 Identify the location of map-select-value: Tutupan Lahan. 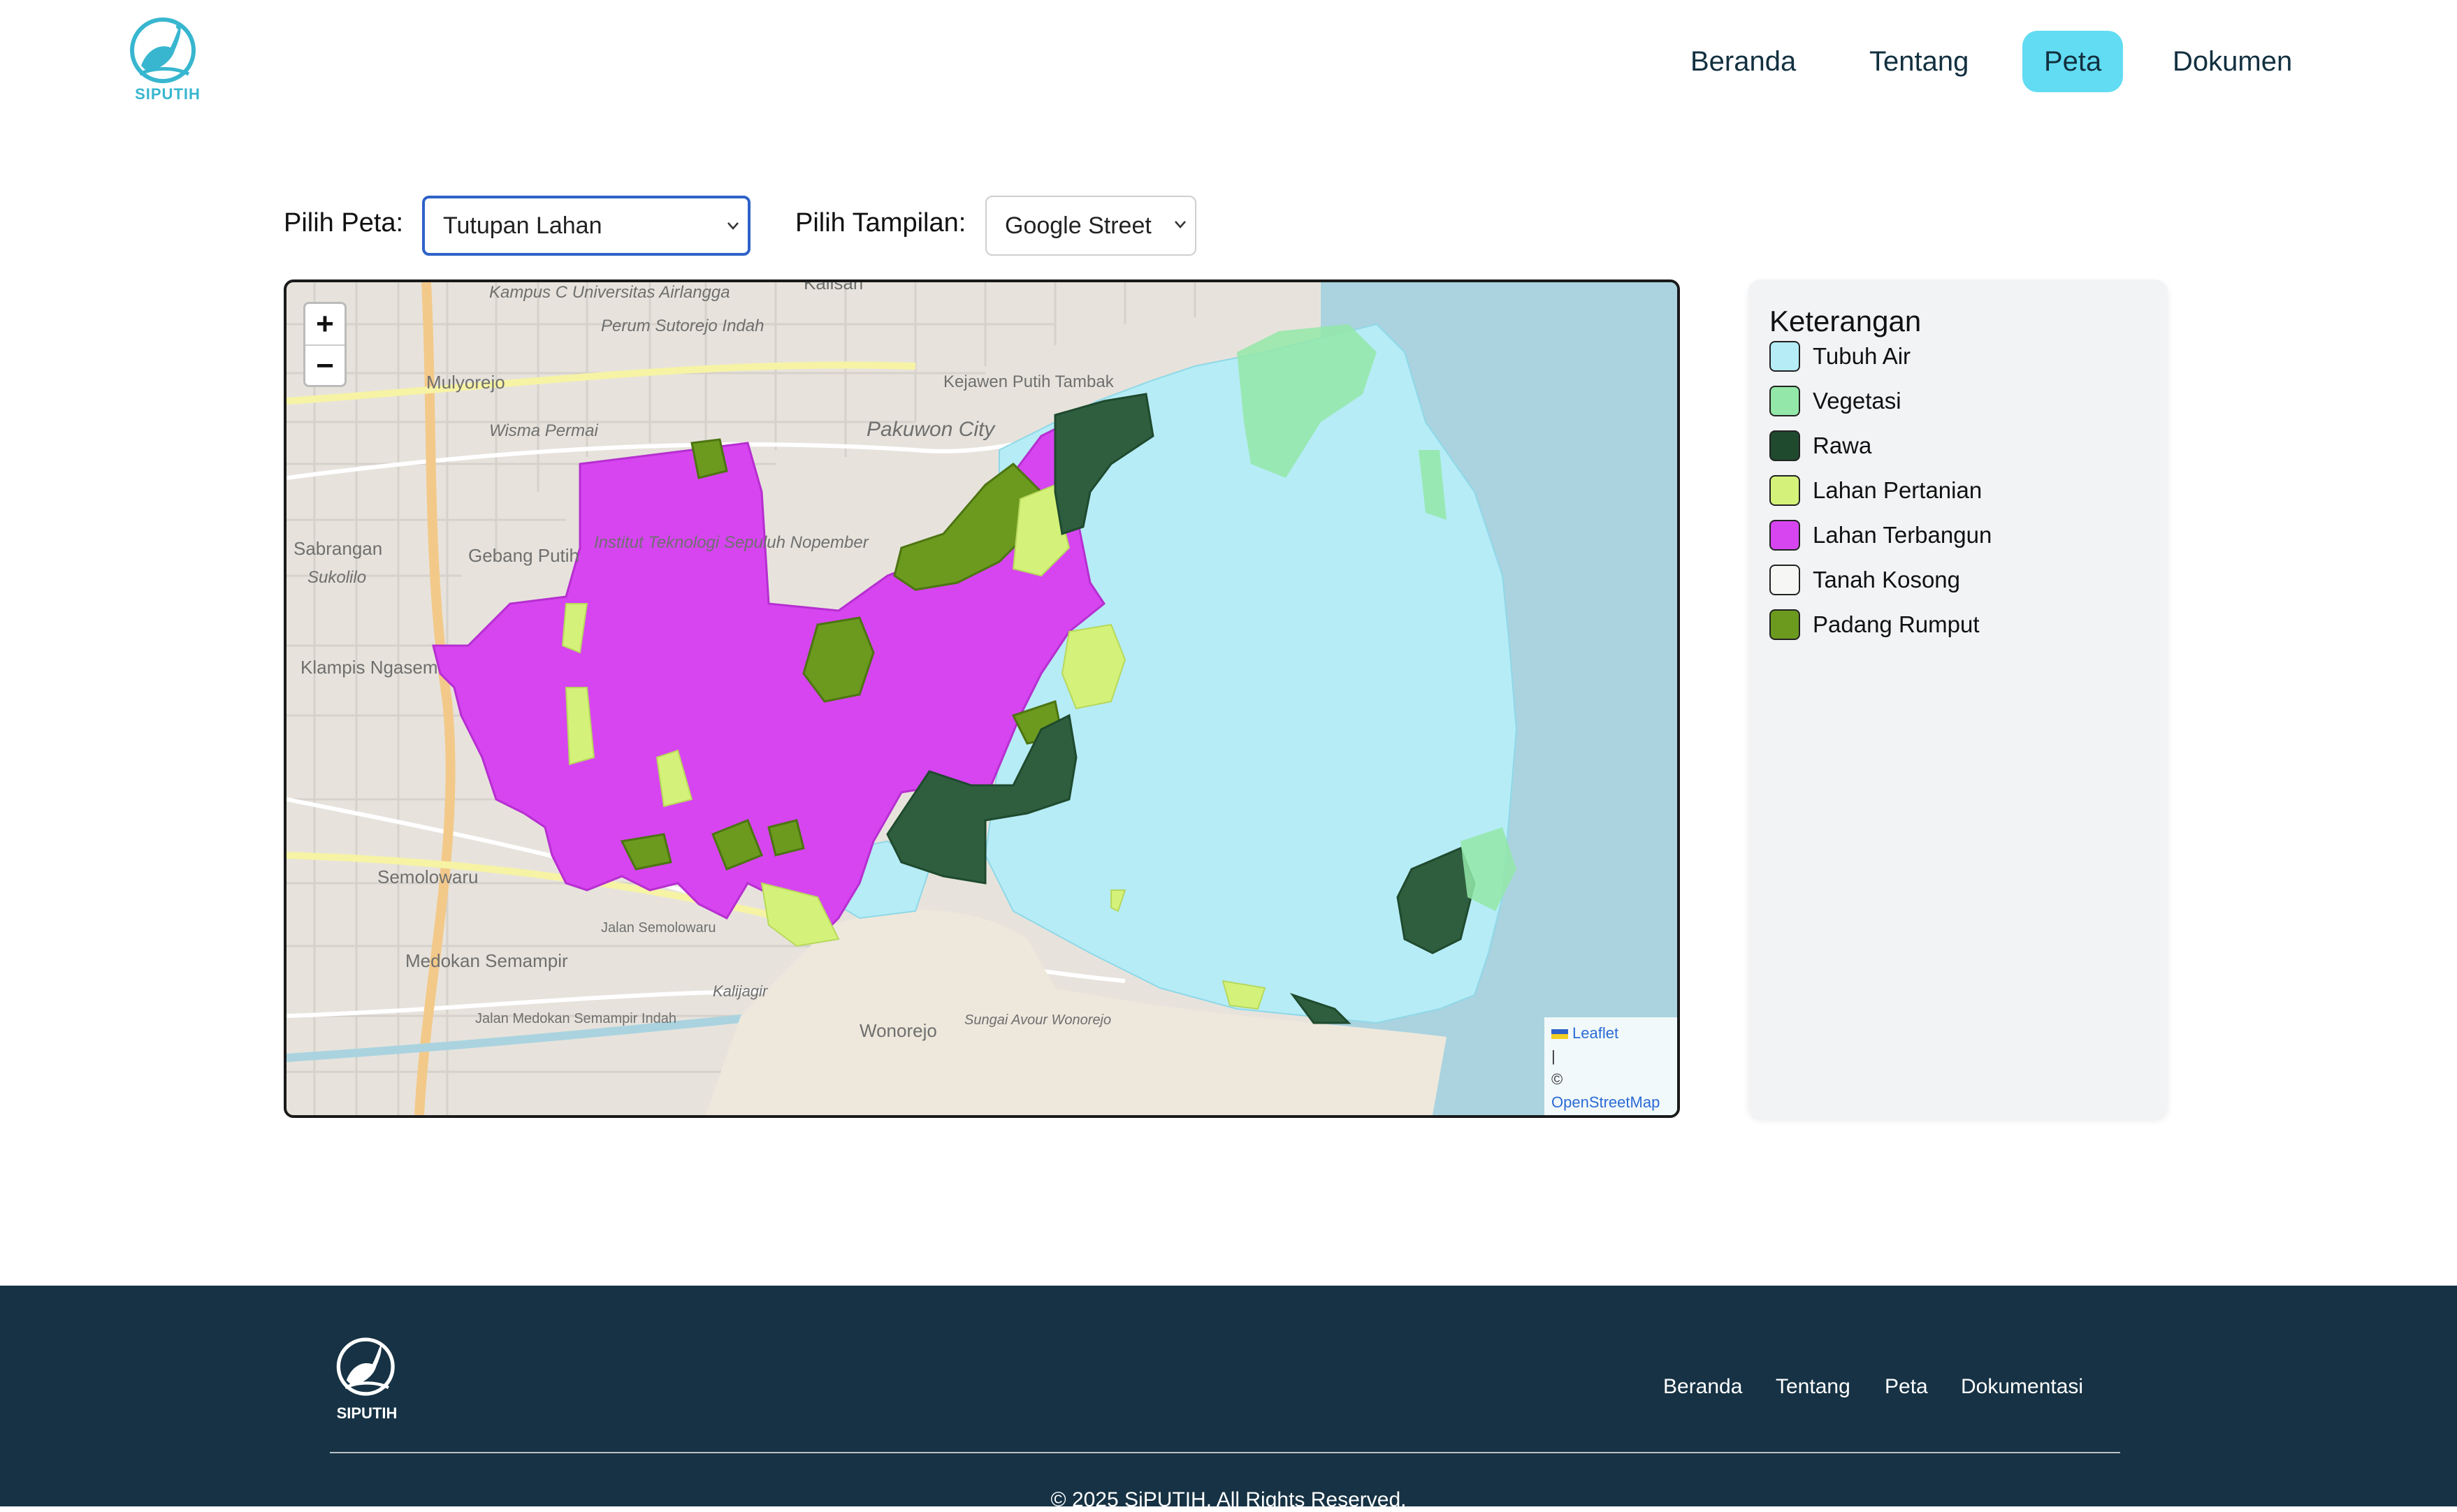
(522, 225).